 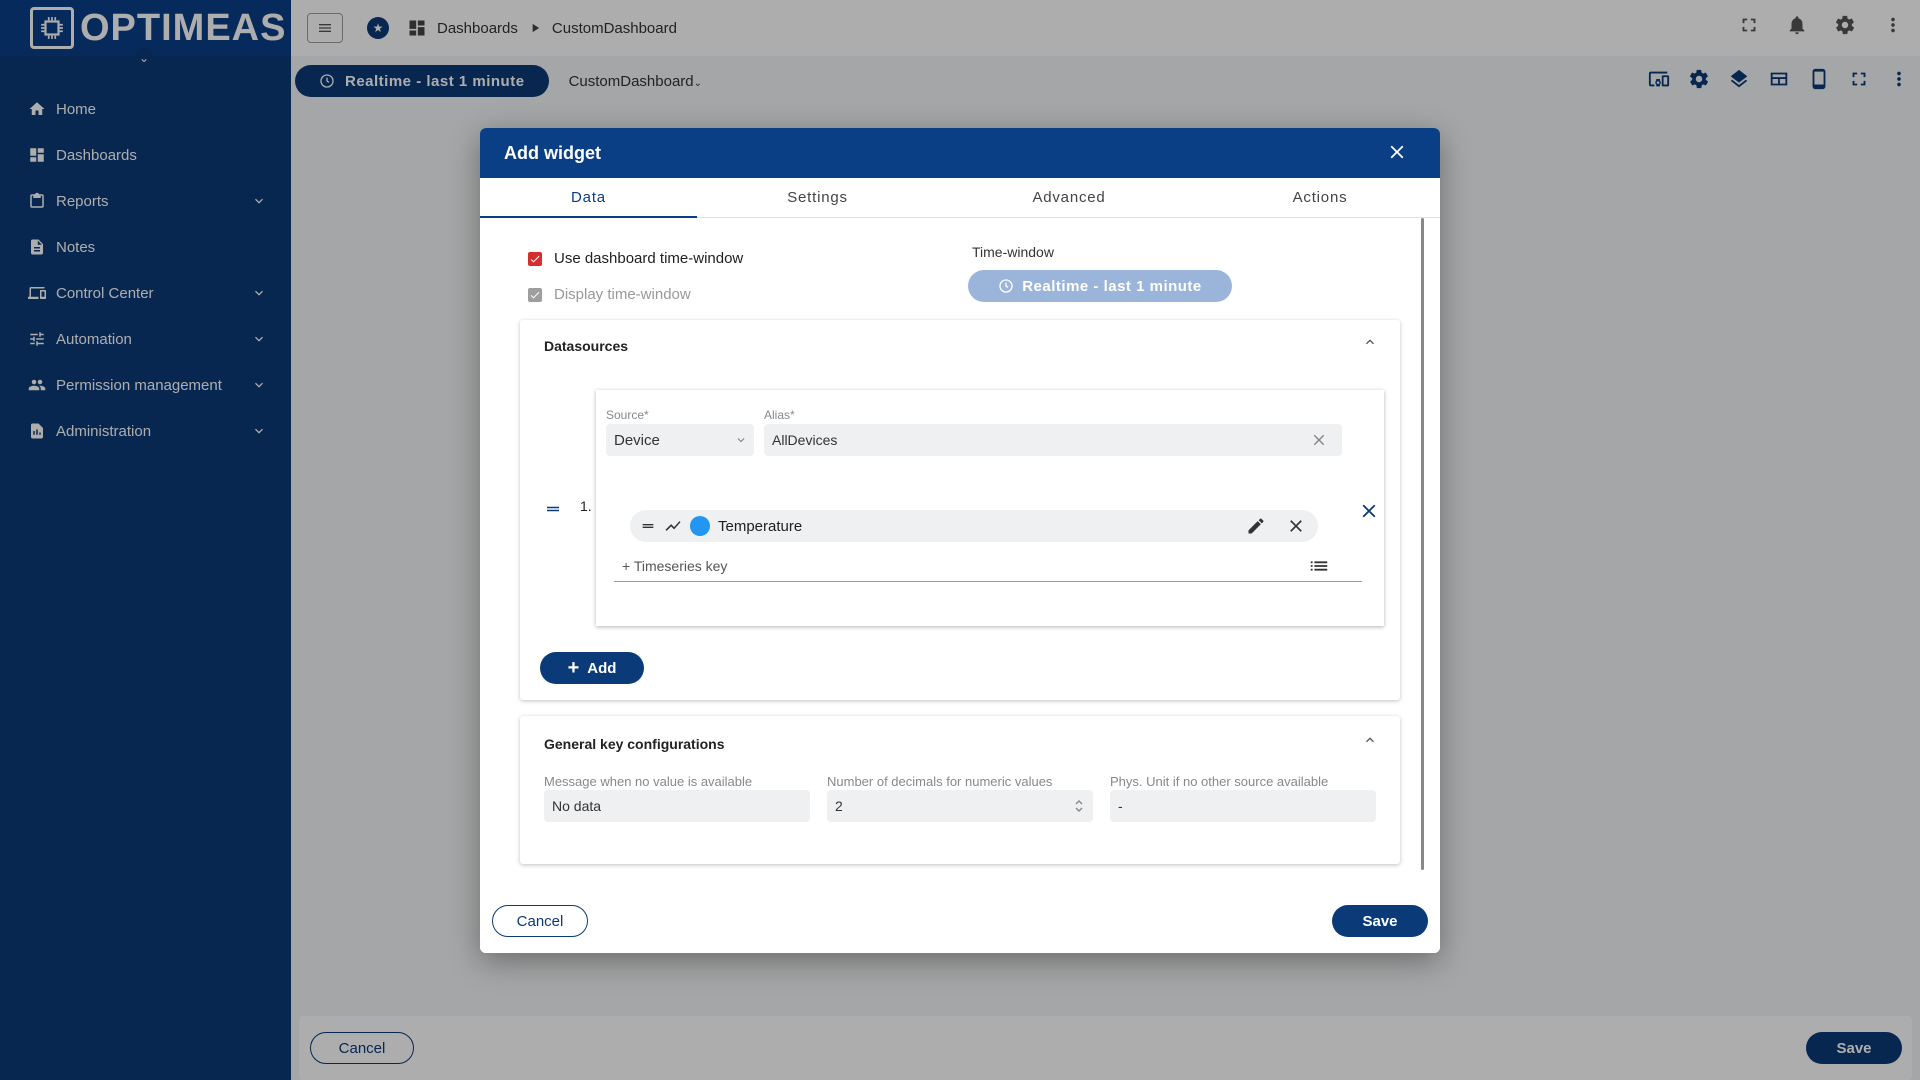 I want to click on widget-timewindow-button: Realtime - last 1 minute, so click(x=1100, y=286).